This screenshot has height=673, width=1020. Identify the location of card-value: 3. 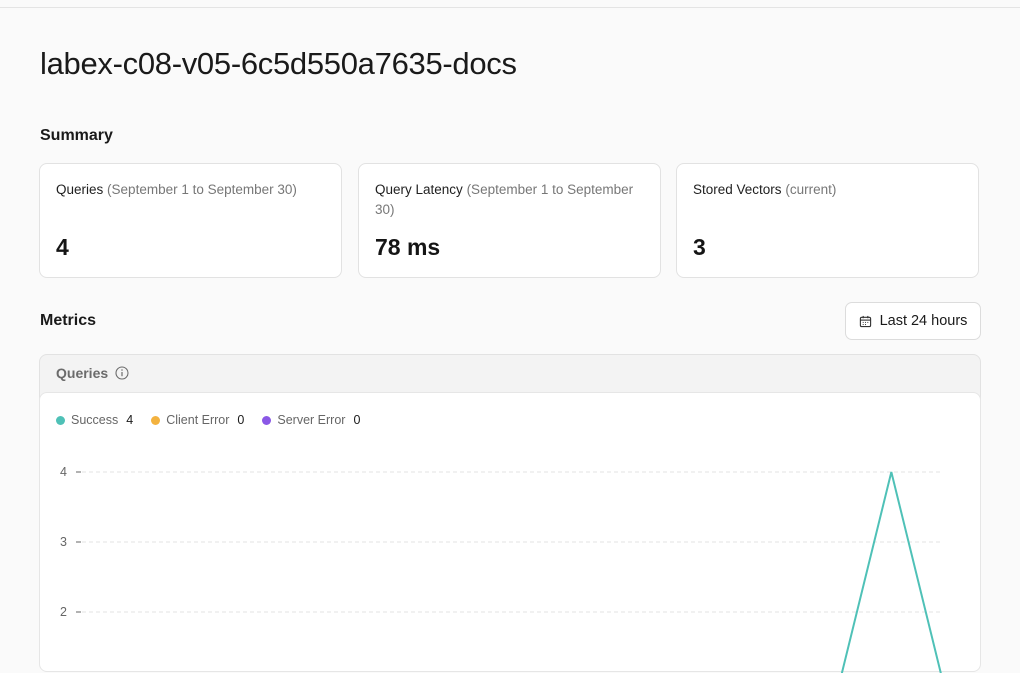
(699, 247).